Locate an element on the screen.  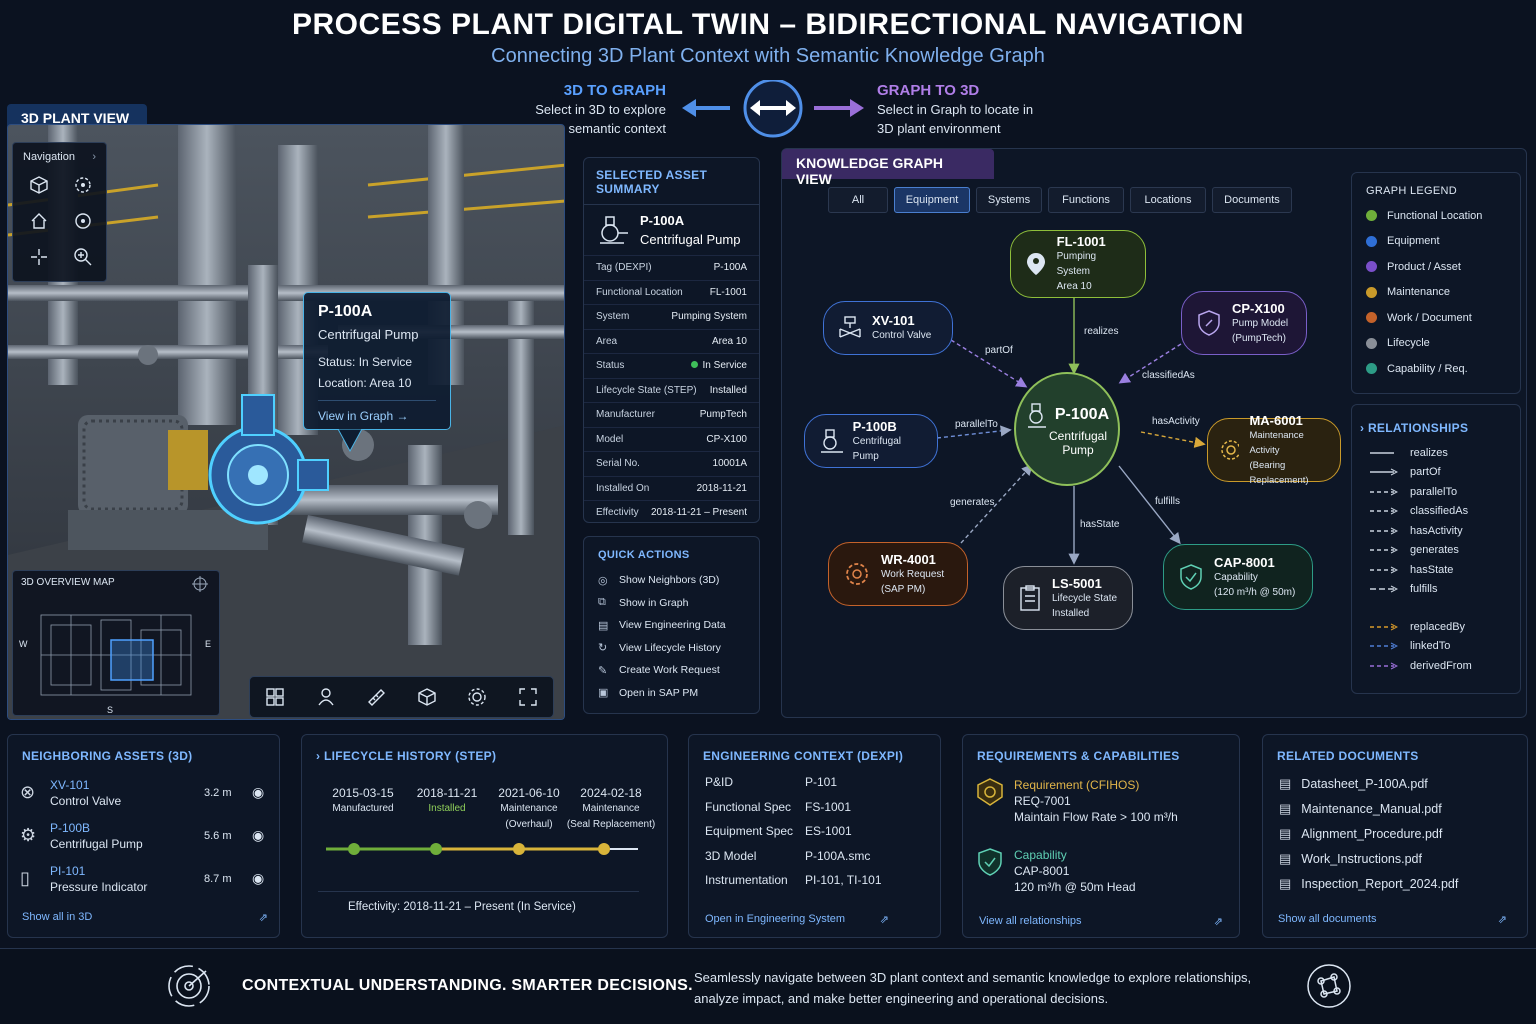
graph-node-cpx100: CP-X100 Pump Model (PumpTech) is located at coordinates (1244, 323).